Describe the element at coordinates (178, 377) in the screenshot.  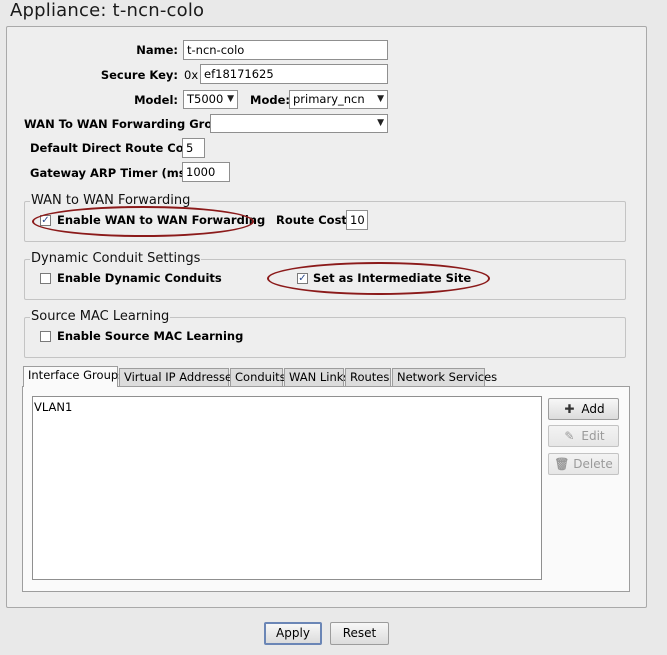
I see `tab-virtual-ip-addresses: Virtual IP Addresses` at that location.